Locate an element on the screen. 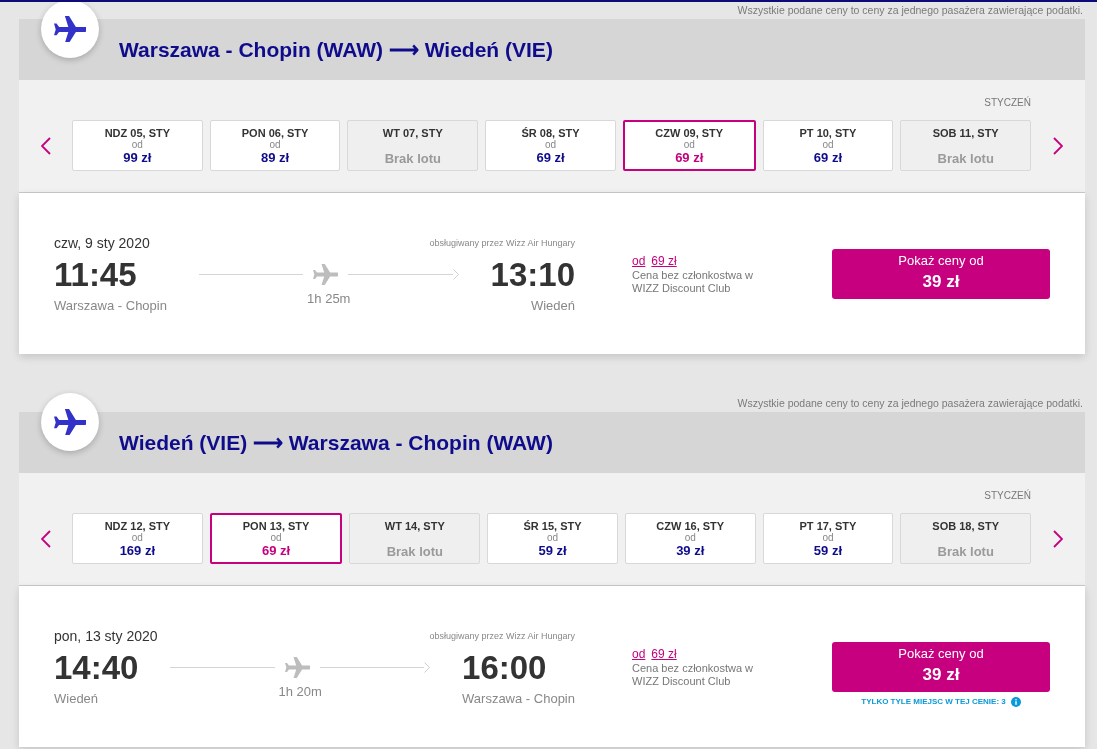 Image resolution: width=1097 pixels, height=749 pixels. day-label: CZW 16, STY is located at coordinates (690, 526).